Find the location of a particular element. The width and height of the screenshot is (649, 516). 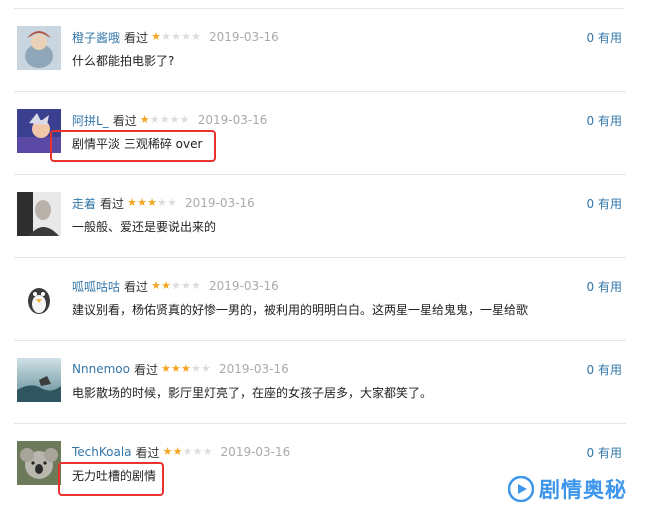

comment-text: 建议别看，杨佑贤真的好惨一男的，被利用的明明白白。这两星一星给鬼鬼，一星给歌 is located at coordinates (300, 310).